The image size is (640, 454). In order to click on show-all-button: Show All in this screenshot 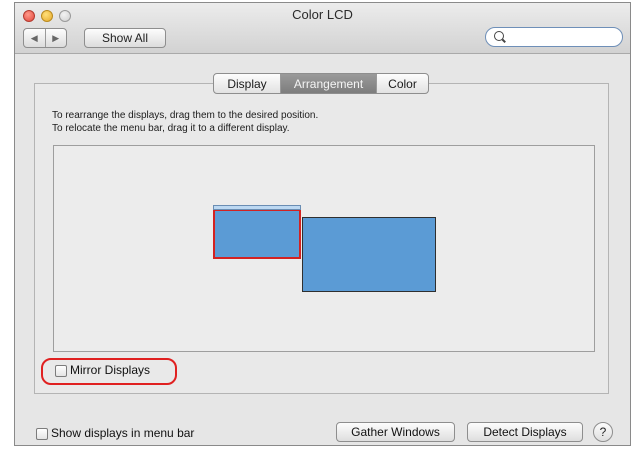, I will do `click(125, 38)`.